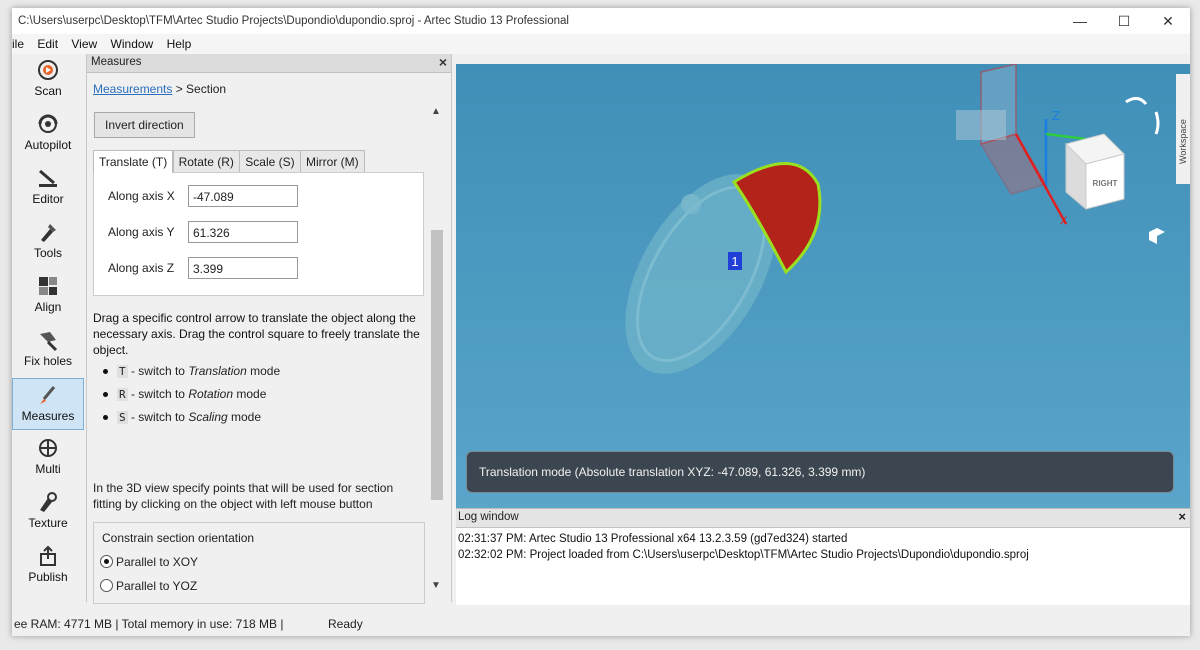 The image size is (1200, 650). I want to click on radio-parallel-yoz: Parallel to YOZ, so click(148, 586).